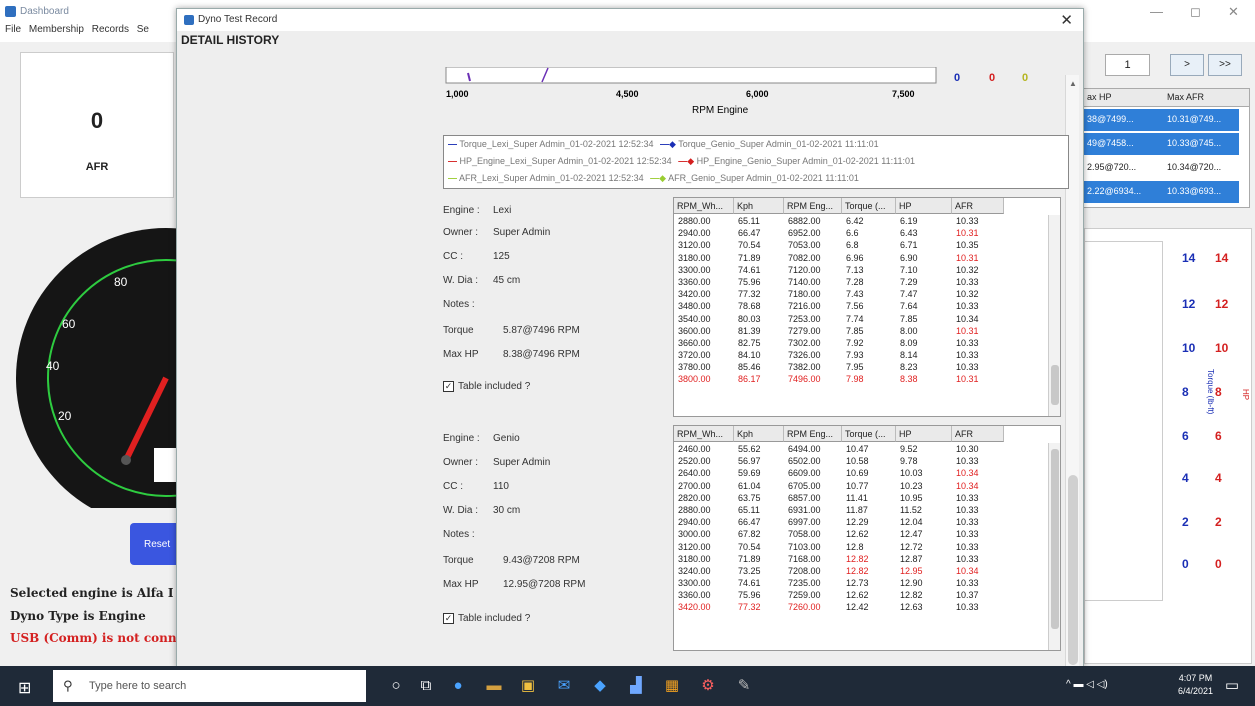 The height and width of the screenshot is (706, 1255). I want to click on table-cell: 6997.00, so click(804, 522).